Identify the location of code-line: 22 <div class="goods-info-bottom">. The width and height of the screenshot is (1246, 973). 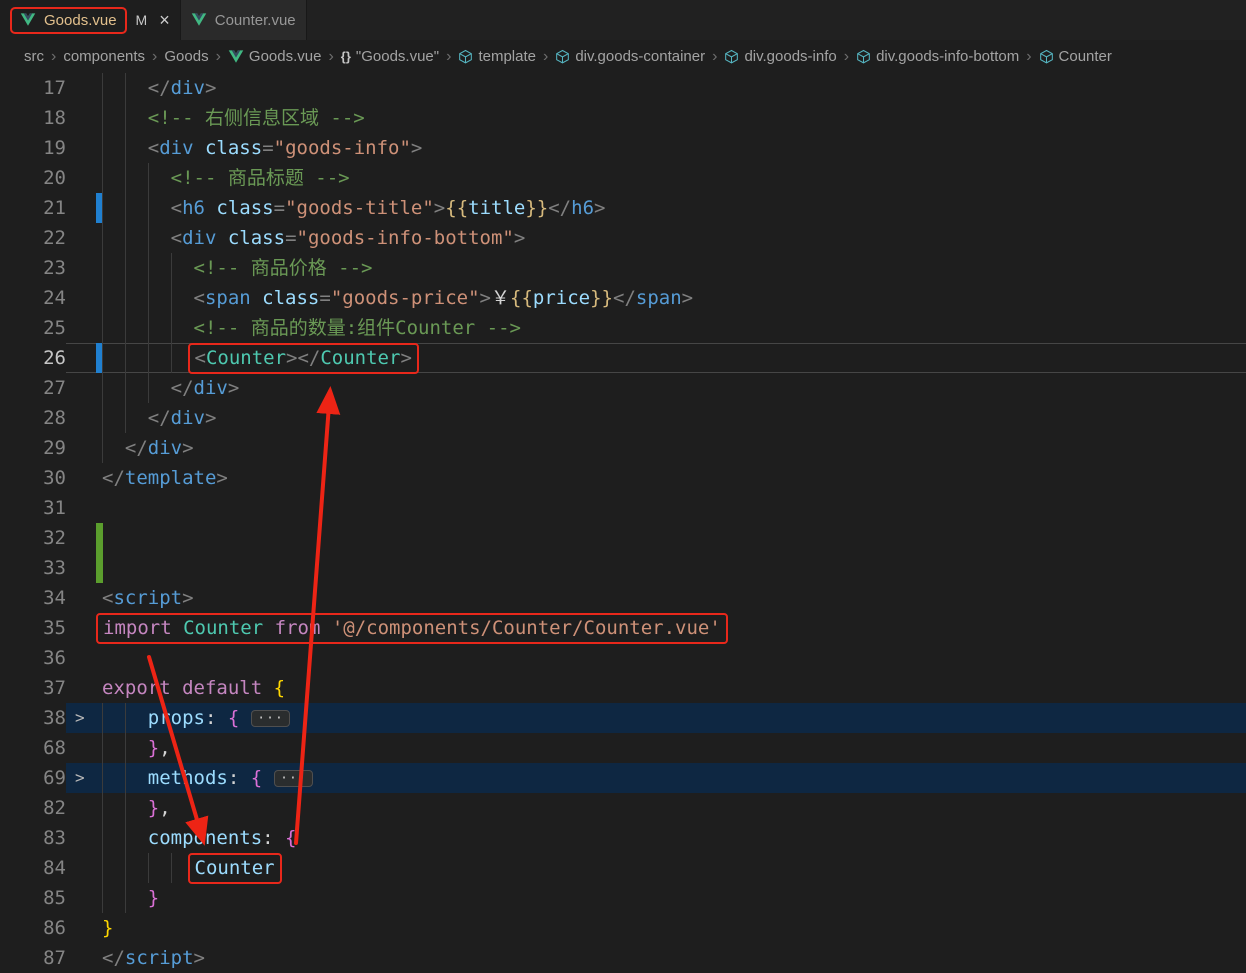
(623, 238).